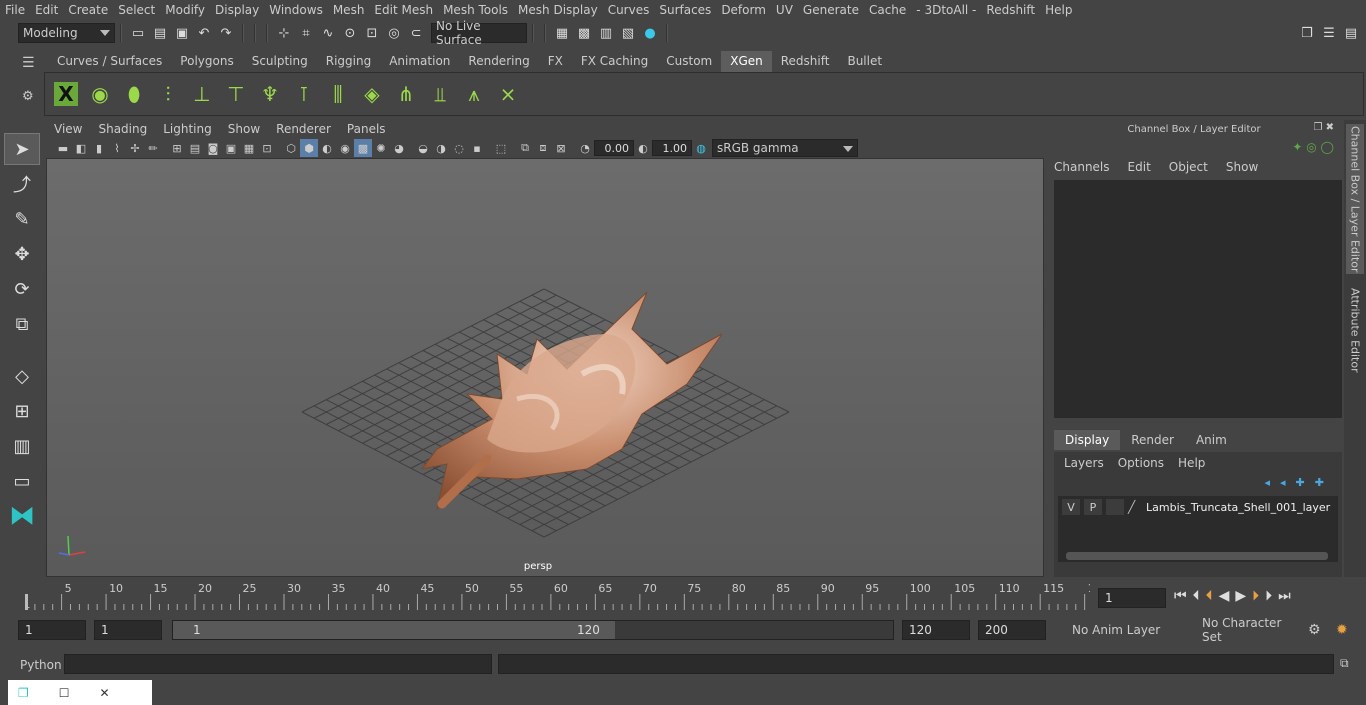 This screenshot has width=1366, height=705. I want to click on isolate-select-icon: ⬚, so click(501, 148).